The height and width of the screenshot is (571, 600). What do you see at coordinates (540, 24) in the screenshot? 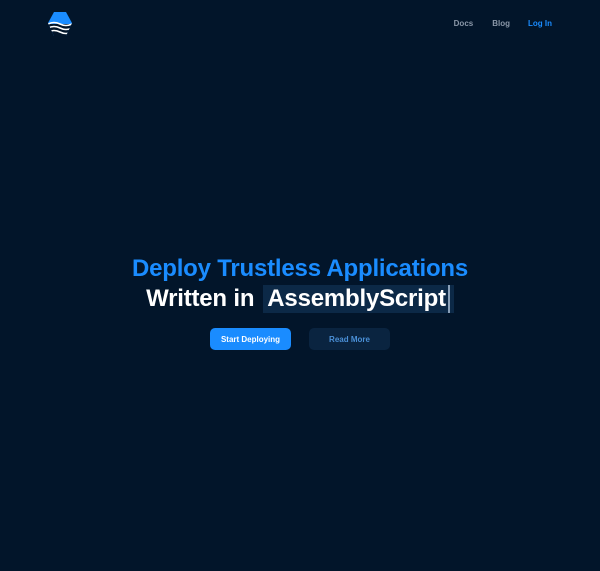
I see `nav-link-login: Log In` at bounding box center [540, 24].